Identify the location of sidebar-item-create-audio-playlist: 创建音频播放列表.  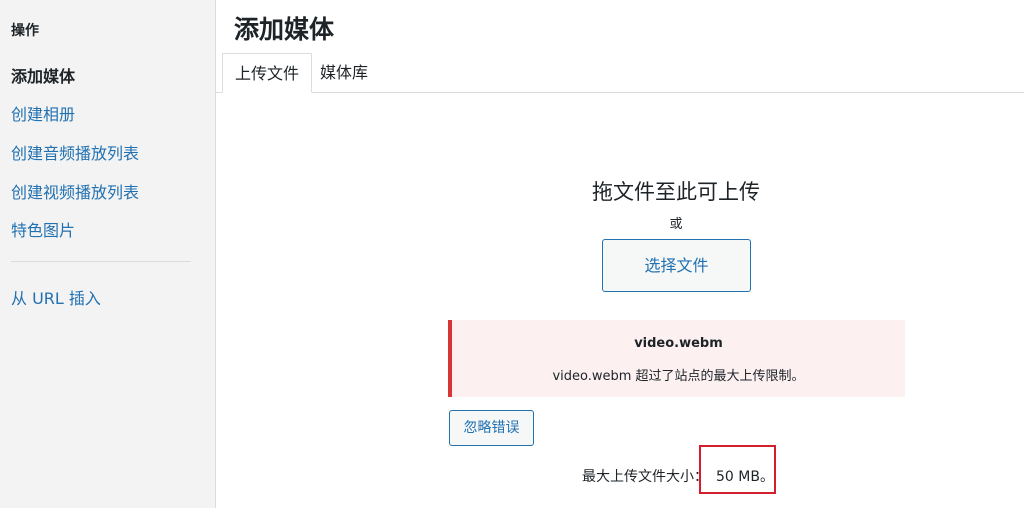
(75, 152).